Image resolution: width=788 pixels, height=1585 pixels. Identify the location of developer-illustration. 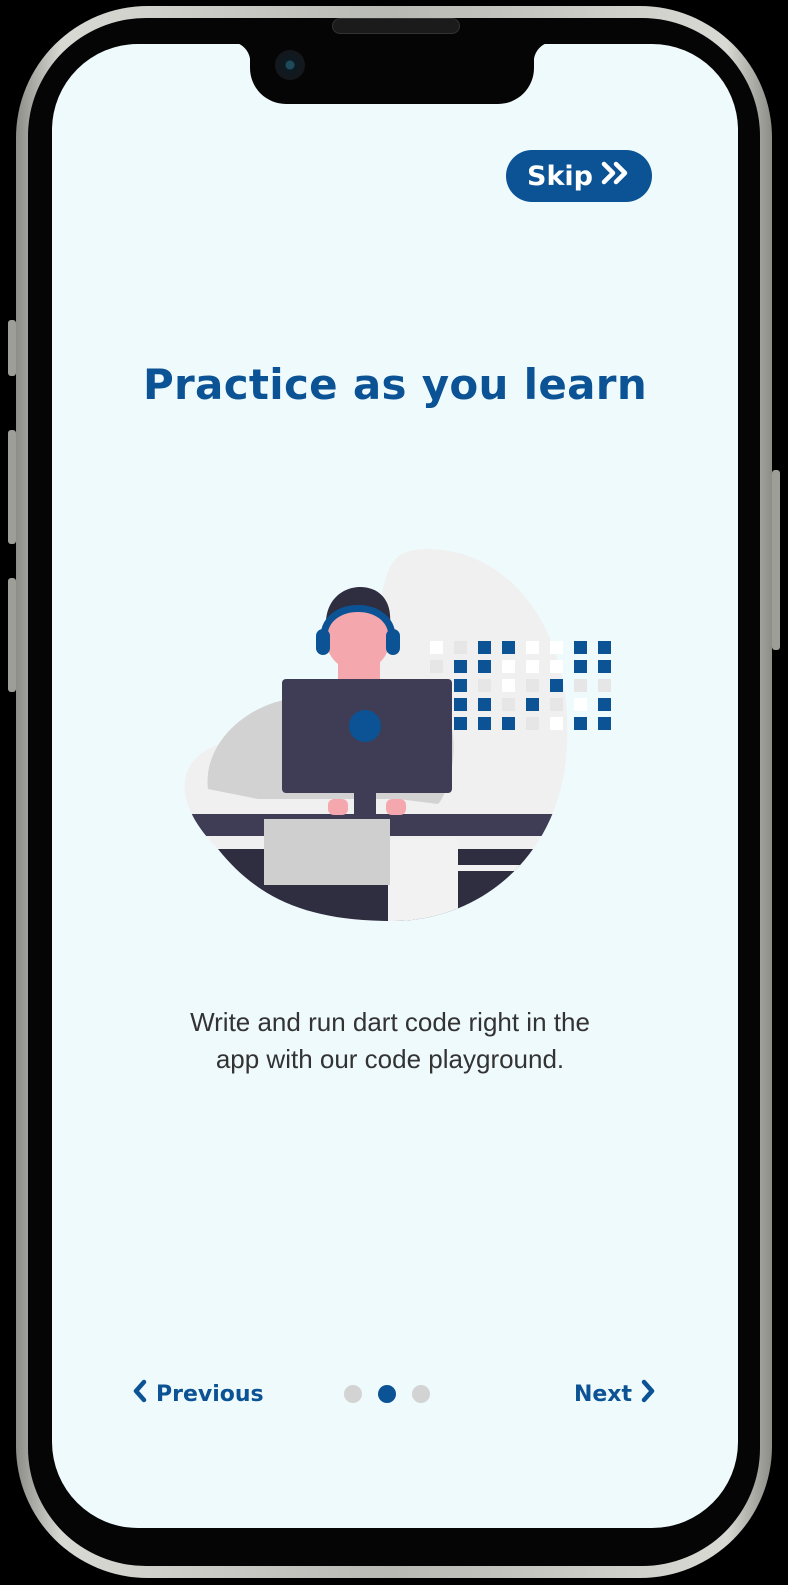
(417, 735).